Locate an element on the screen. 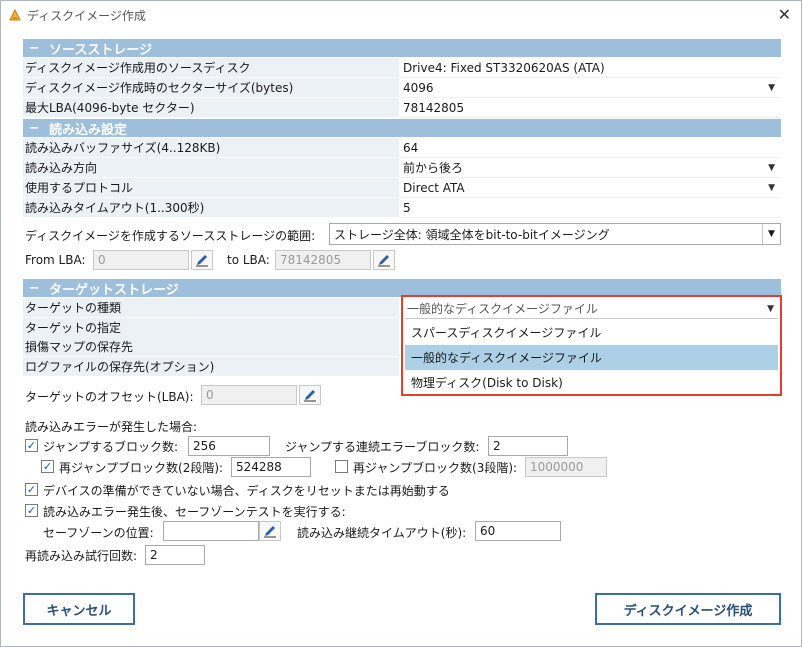  prop-row-protocol: 使用するプロトコル Direct ATA ▼ is located at coordinates (402, 188).